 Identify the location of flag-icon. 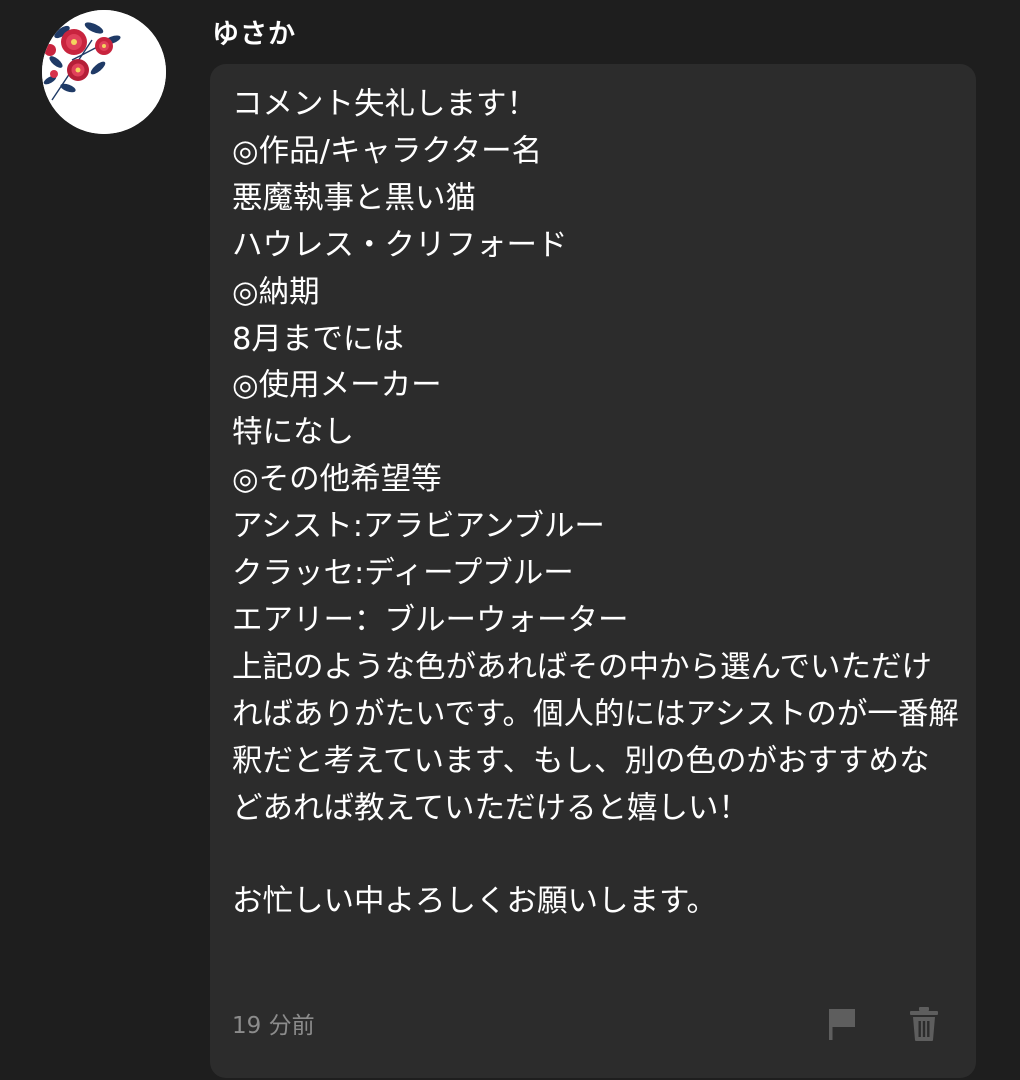
(842, 1024).